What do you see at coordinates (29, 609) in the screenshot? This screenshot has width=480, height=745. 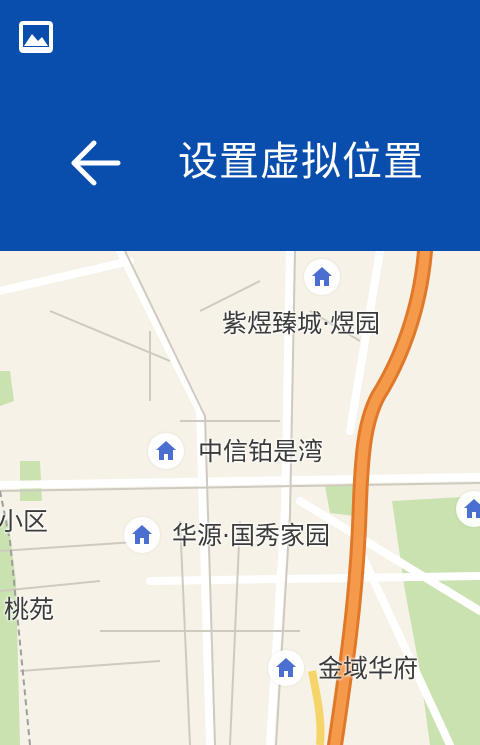 I see `partial-label: 桃苑` at bounding box center [29, 609].